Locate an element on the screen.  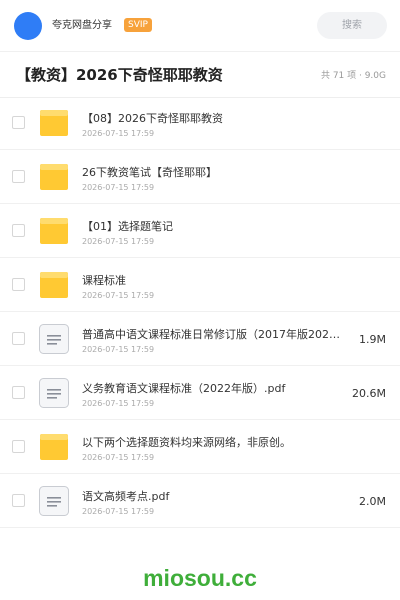
item-name: 课程标准 is located at coordinates (104, 280).